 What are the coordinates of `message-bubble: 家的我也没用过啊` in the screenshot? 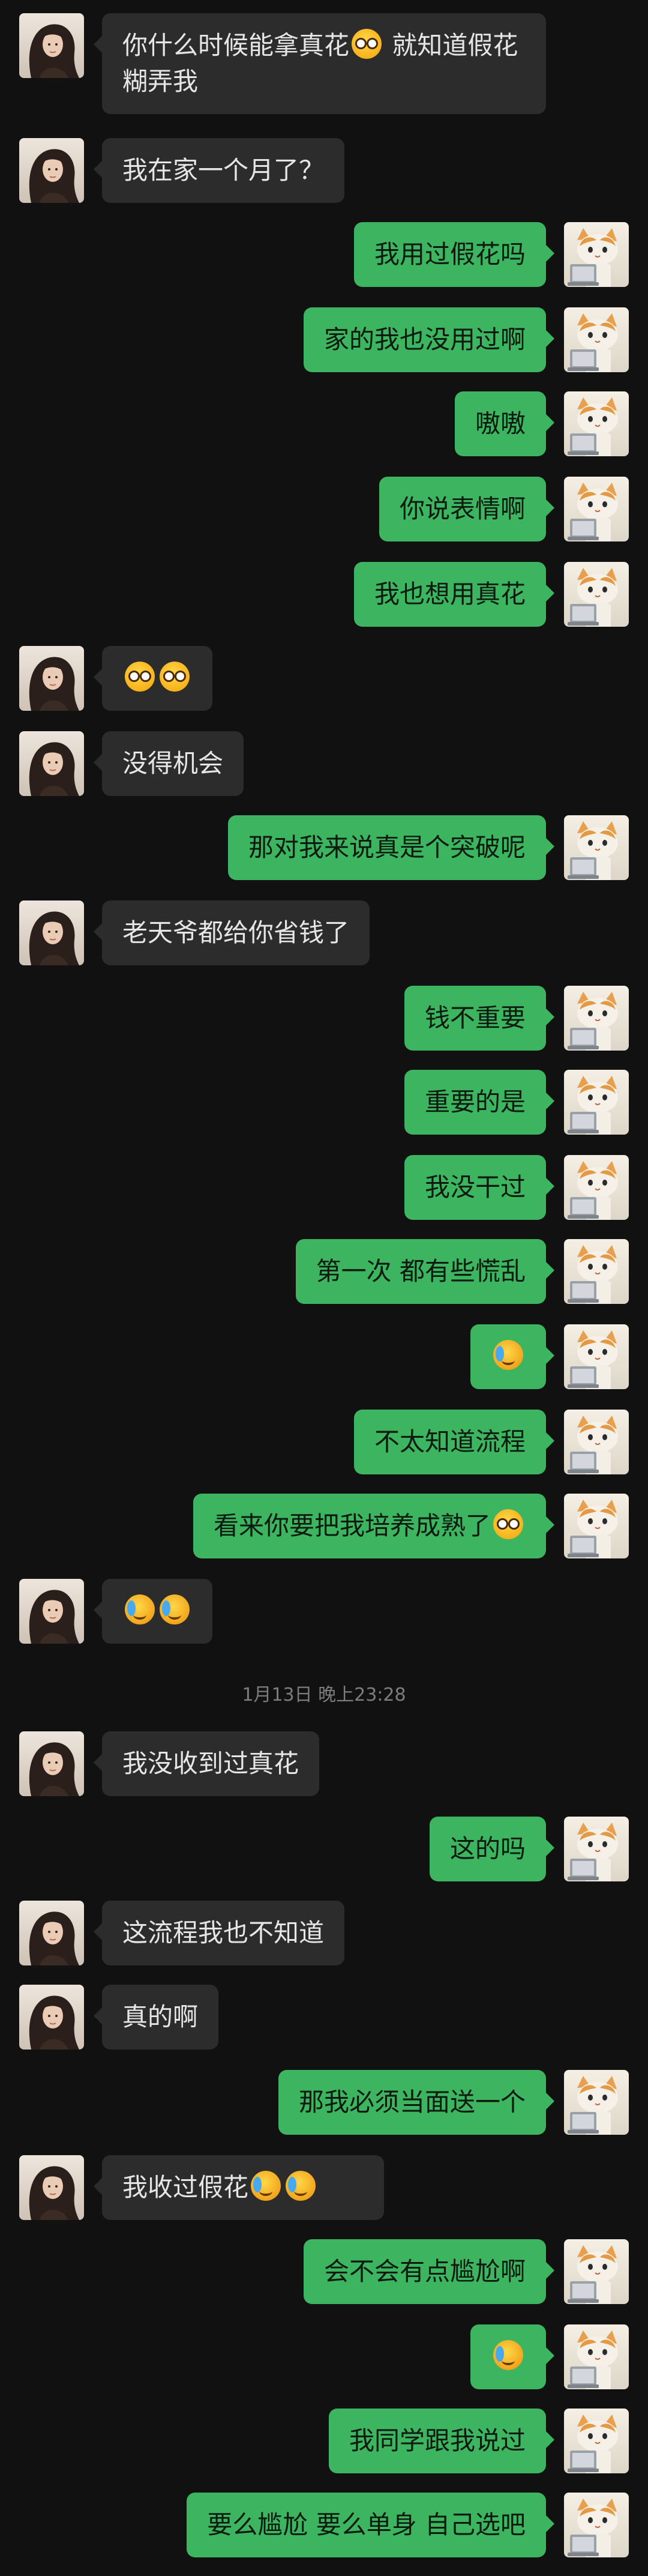 It's located at (429, 339).